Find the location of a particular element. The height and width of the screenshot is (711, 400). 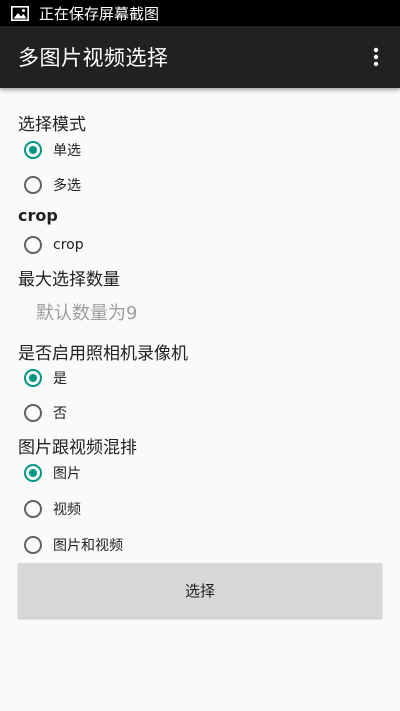

radio-mode-multiple: 多选 is located at coordinates (52, 185).